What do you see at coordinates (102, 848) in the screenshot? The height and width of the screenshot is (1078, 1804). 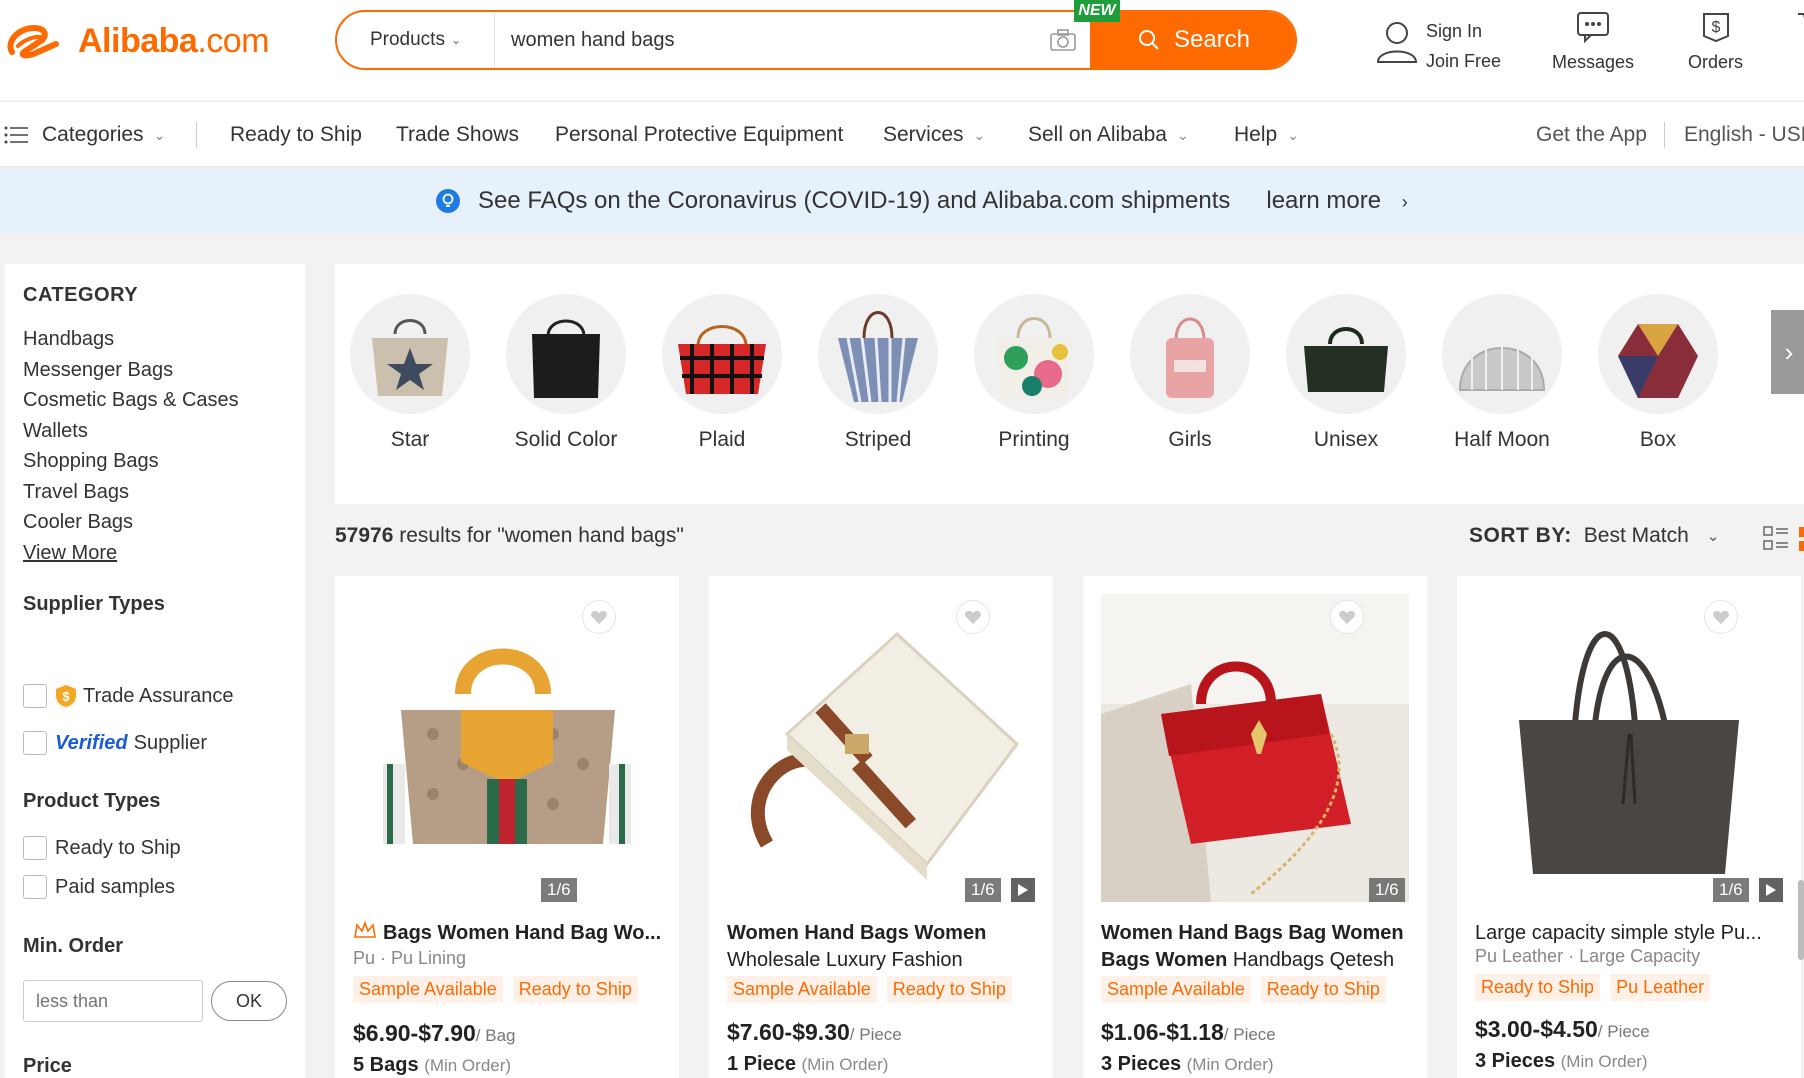 I see `ready-to-ship-checkbox-row: Ready to Ship` at bounding box center [102, 848].